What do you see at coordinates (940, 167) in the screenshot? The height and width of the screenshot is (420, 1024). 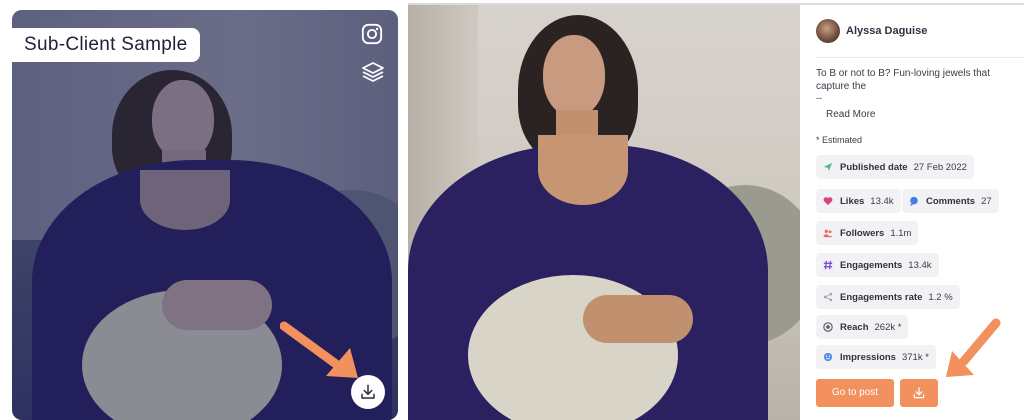 I see `stat-value: 27 Feb 2022` at bounding box center [940, 167].